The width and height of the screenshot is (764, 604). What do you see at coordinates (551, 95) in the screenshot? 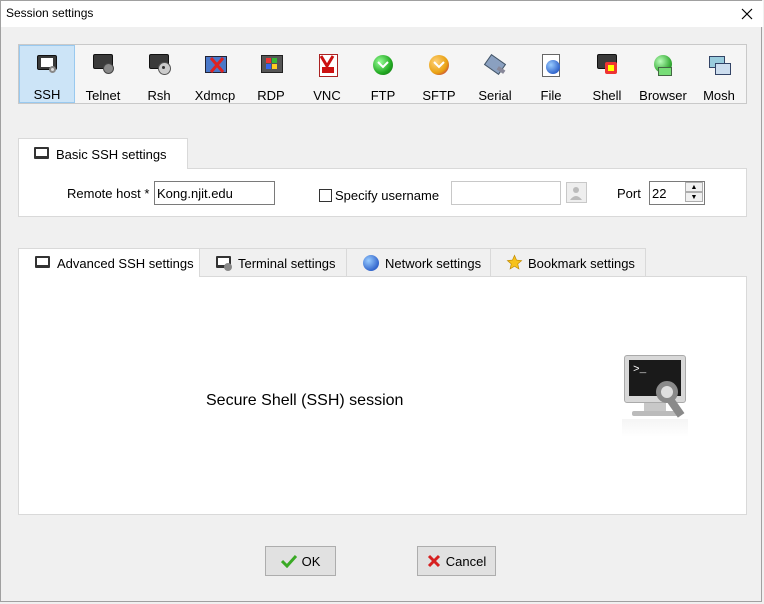
I see `session-type-label: File` at bounding box center [551, 95].